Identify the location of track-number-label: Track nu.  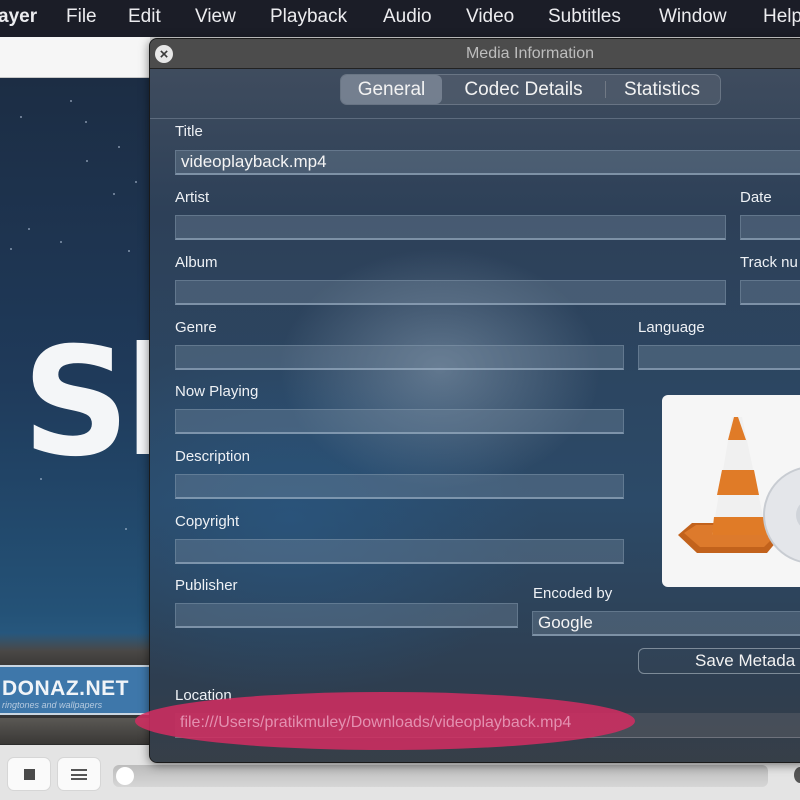
(769, 262).